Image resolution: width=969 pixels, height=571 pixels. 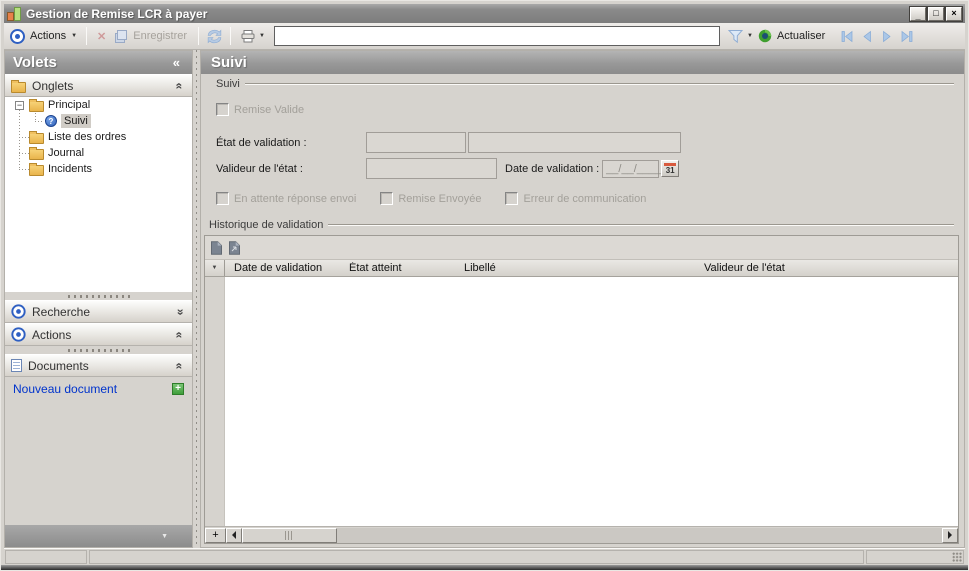 I want to click on attente-reponse-label: En attente réponse envoi, so click(x=295, y=198).